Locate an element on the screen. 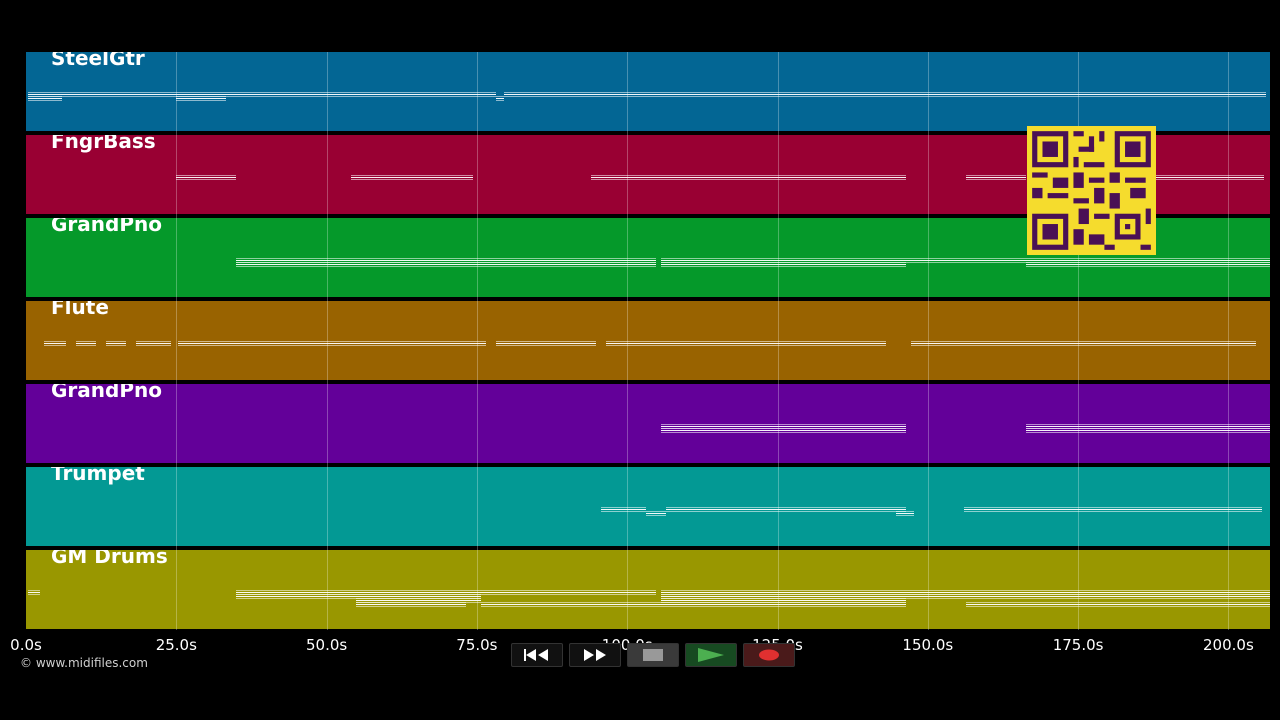 The height and width of the screenshot is (720, 1280). stop-icon is located at coordinates (653, 655).